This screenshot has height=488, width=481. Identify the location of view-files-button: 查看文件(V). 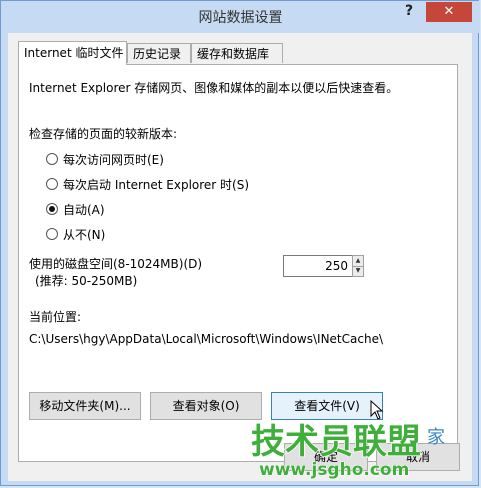
(327, 406).